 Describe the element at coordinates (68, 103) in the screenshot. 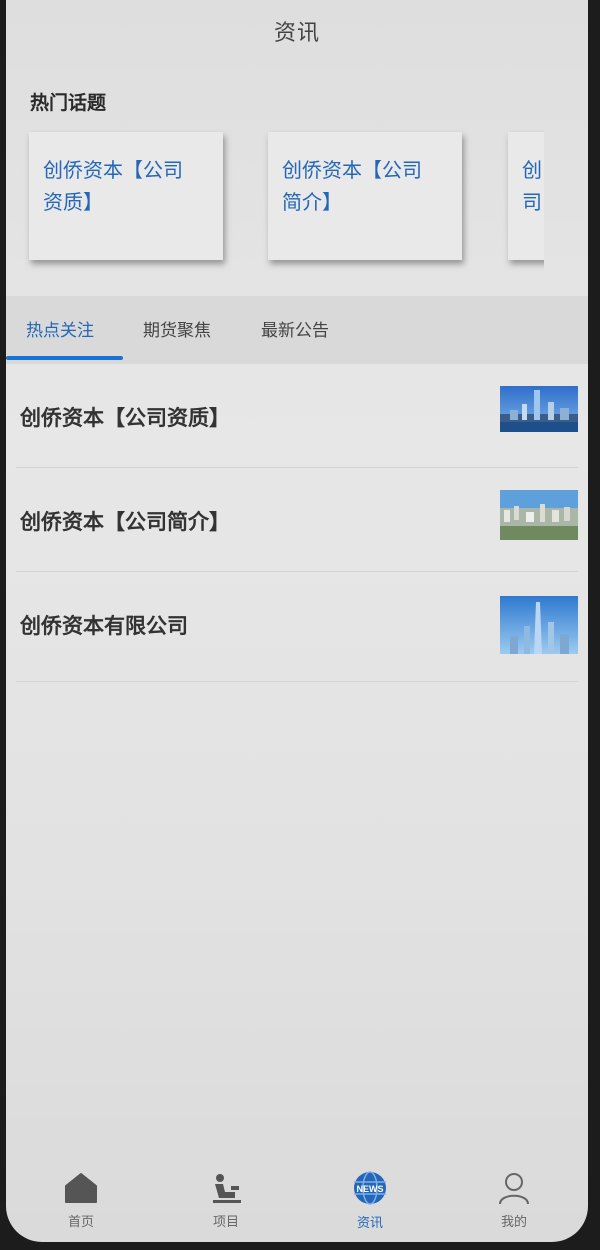

I see `hot-topics-label: 热门话题` at that location.